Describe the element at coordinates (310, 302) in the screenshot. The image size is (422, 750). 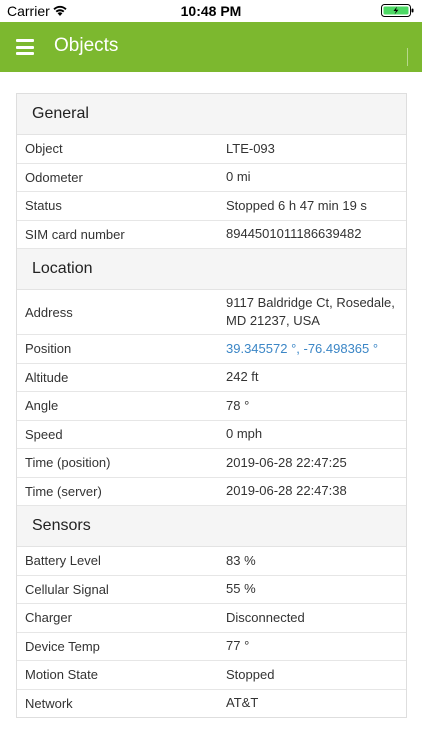
I see `address-line-1: 9117 Baldridge Ct, Rosedale,` at that location.